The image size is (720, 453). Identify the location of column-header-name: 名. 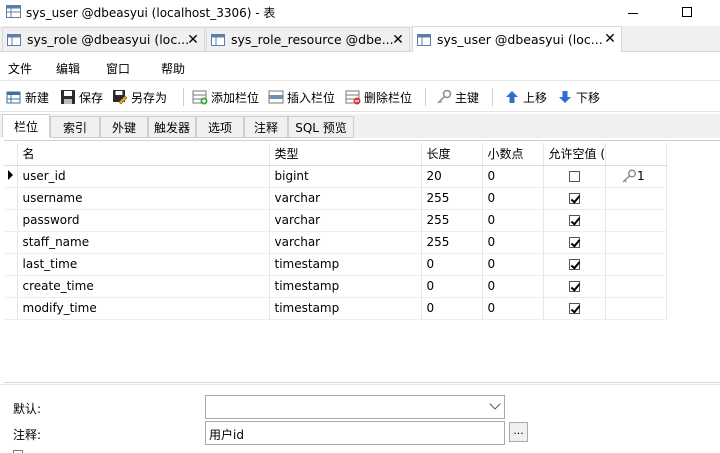
(143, 154).